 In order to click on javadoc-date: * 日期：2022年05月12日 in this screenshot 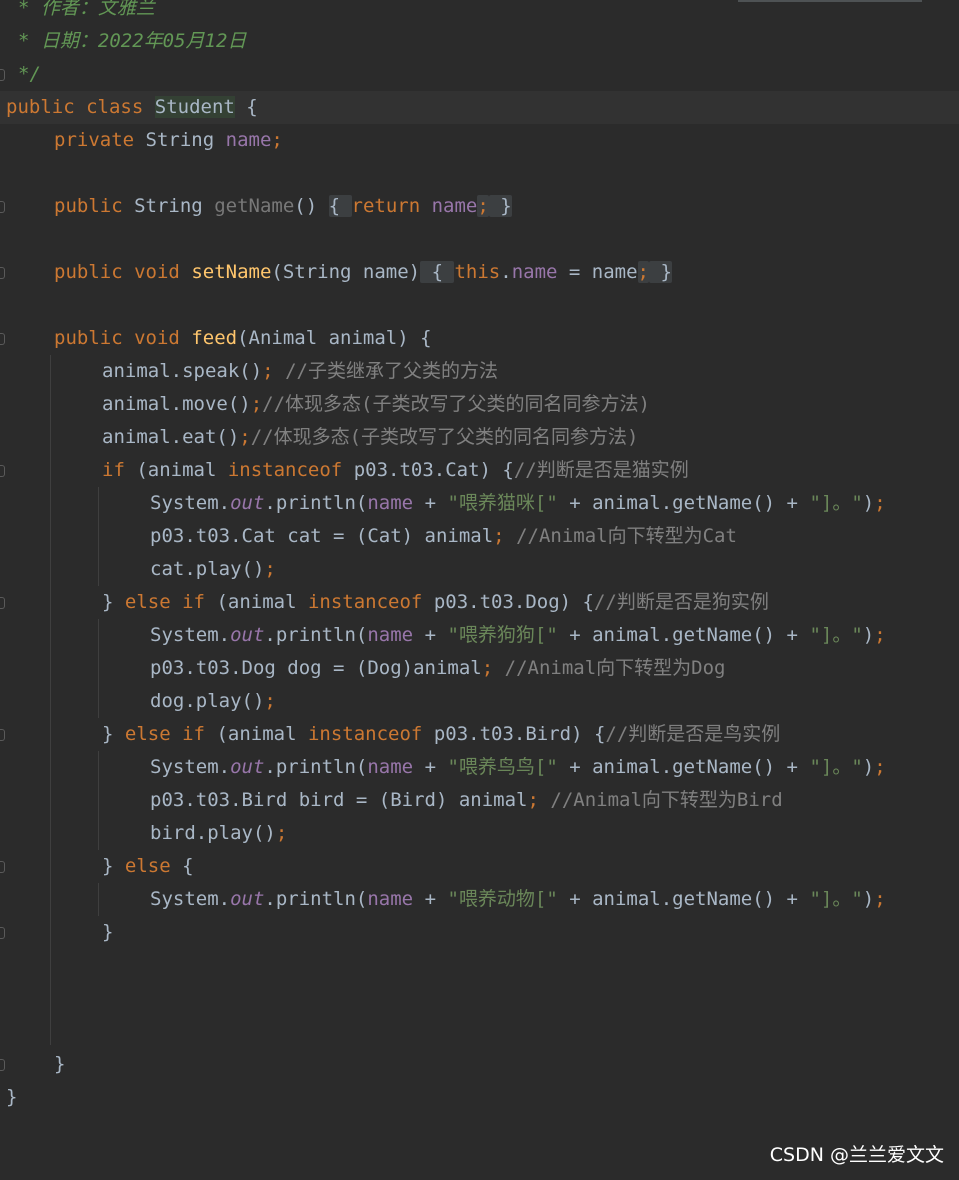, I will do `click(132, 41)`.